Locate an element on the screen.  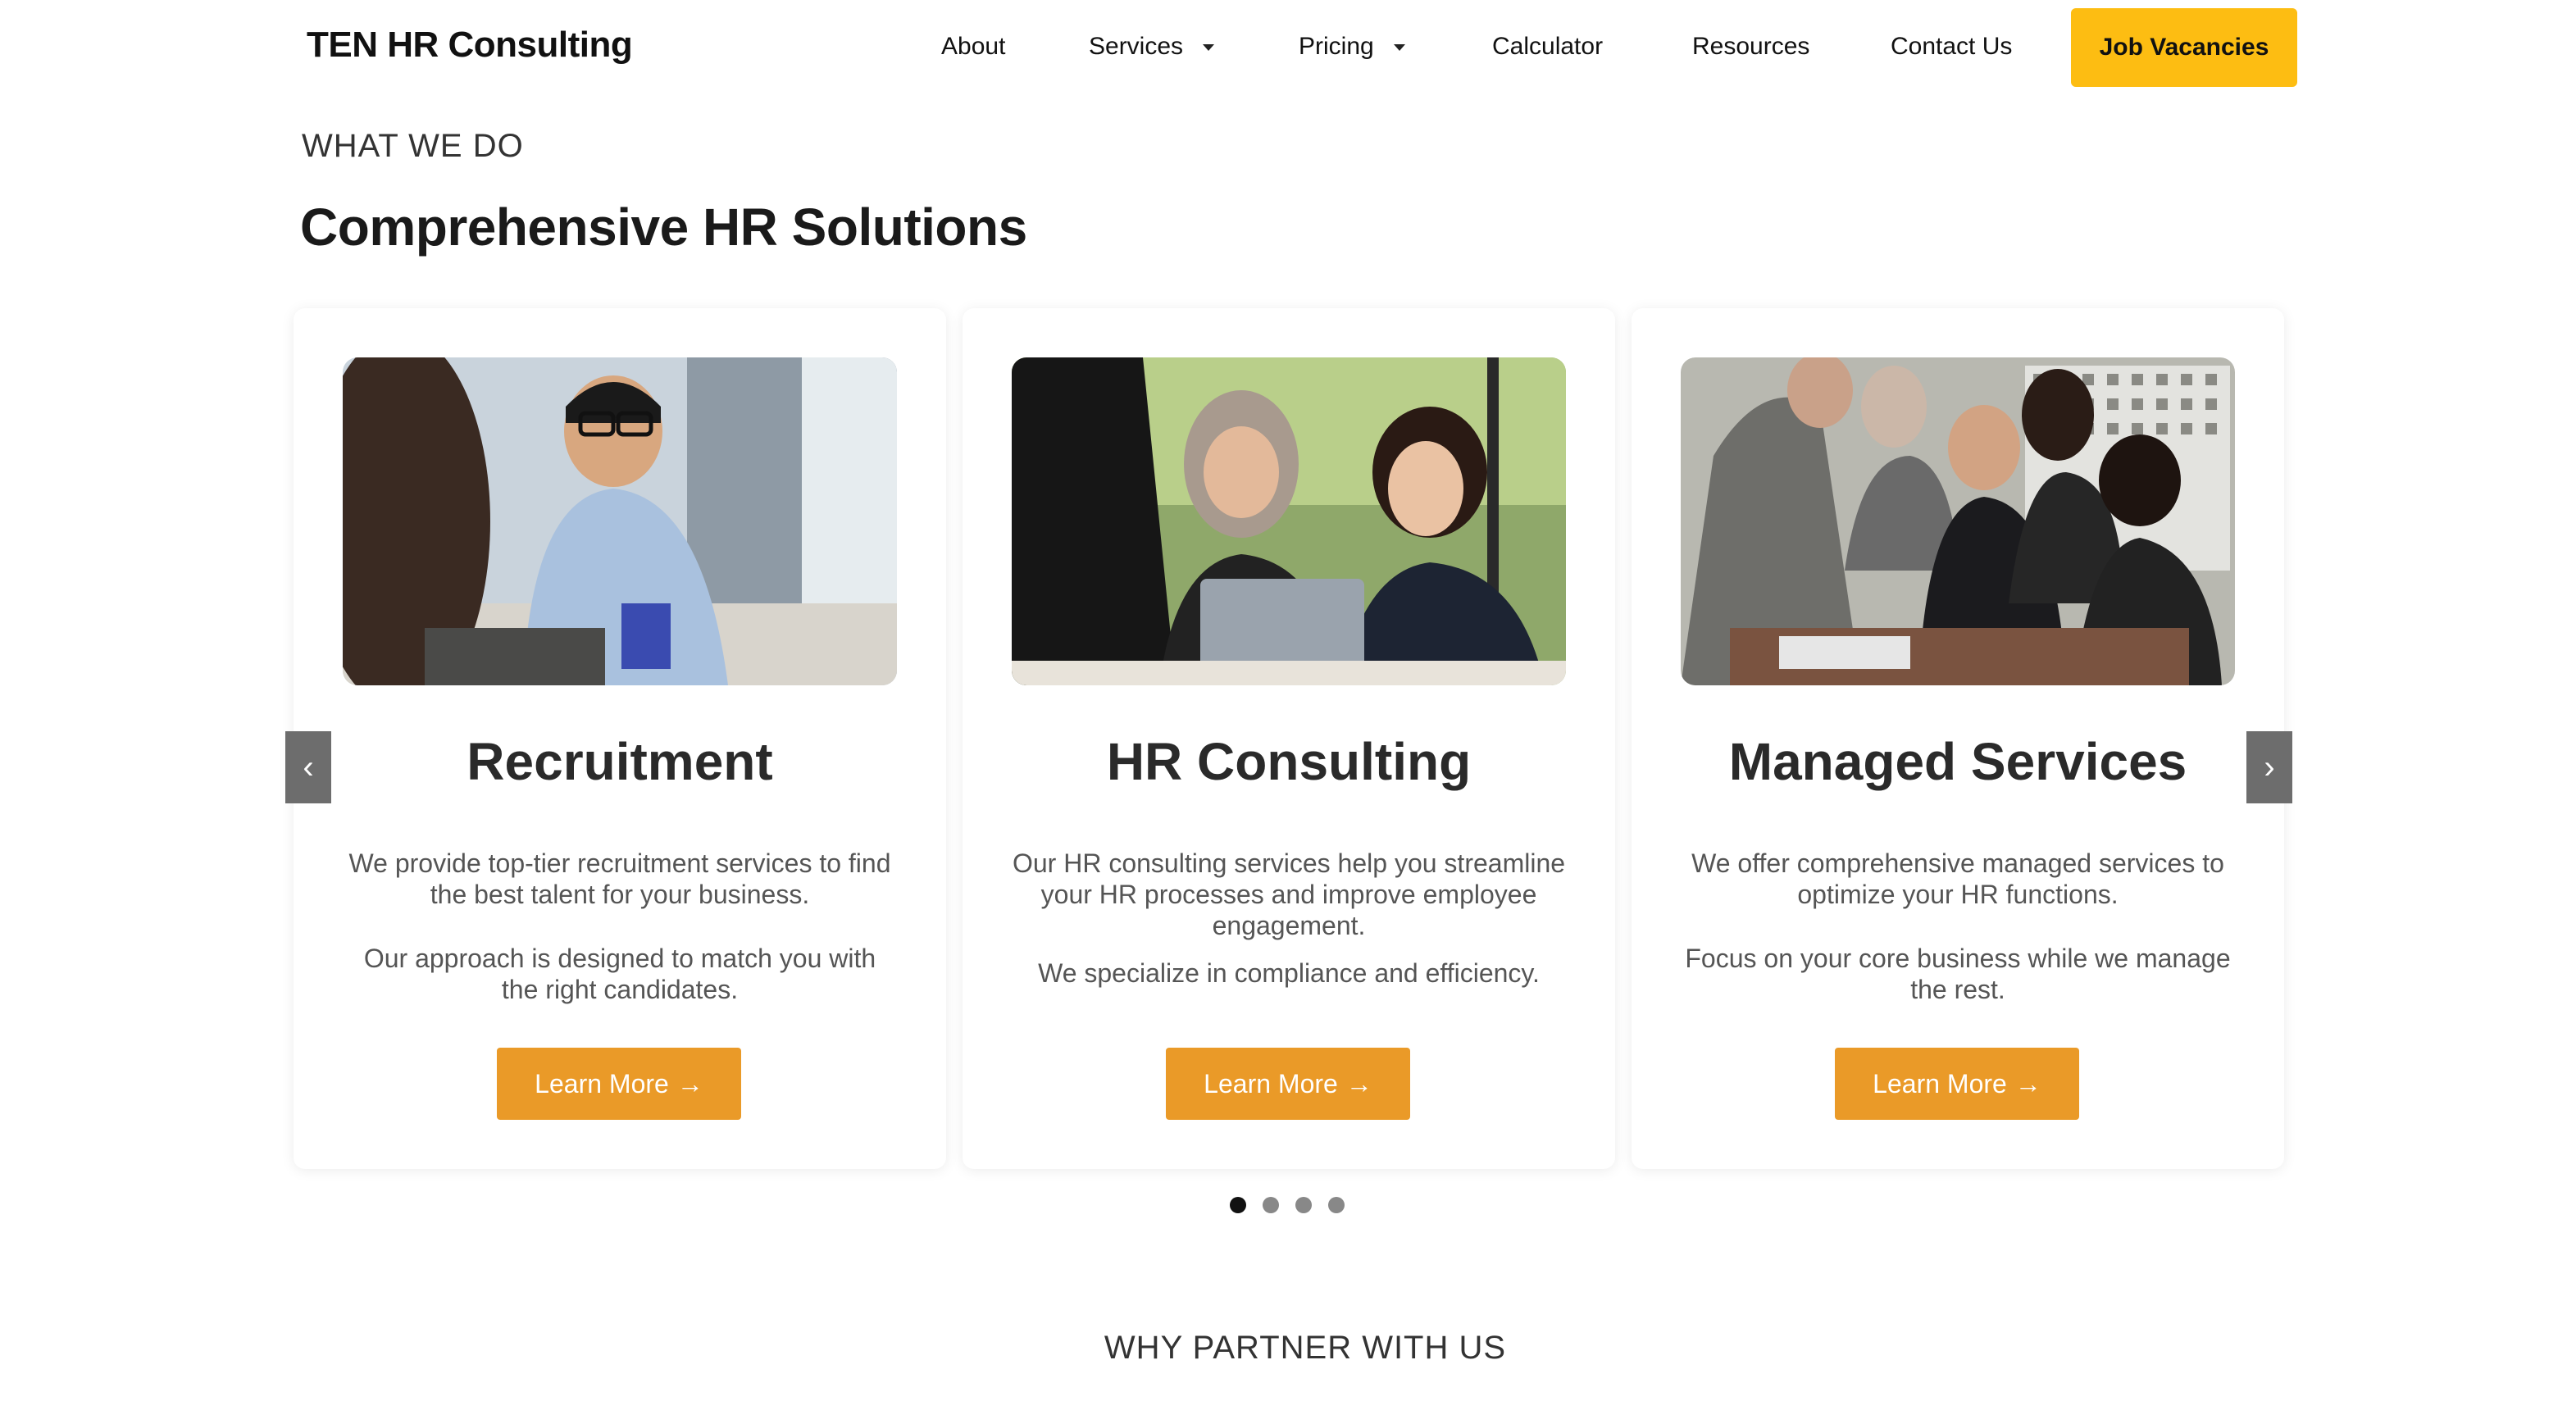
nav-calculator-label: Calculator is located at coordinates (1548, 46).